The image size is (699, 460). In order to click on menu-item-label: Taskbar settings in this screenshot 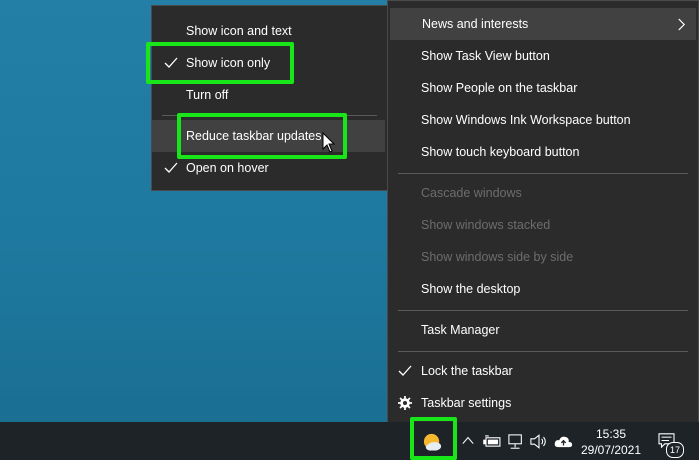, I will do `click(466, 403)`.